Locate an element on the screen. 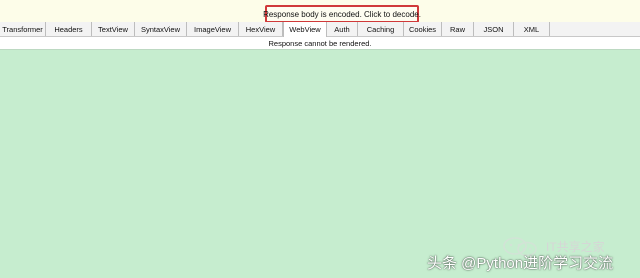  tab-label: Auth is located at coordinates (342, 29).